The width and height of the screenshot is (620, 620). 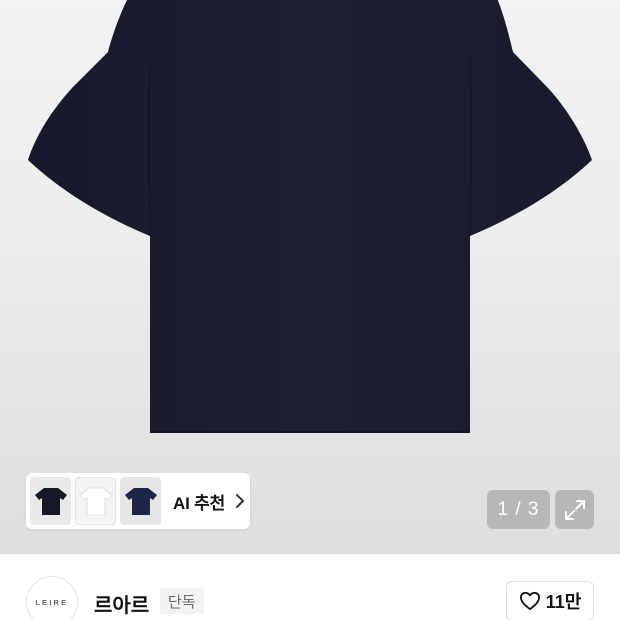 What do you see at coordinates (310, 587) in the screenshot?
I see `brand-row: LEIRE 르아르 단독 11만` at bounding box center [310, 587].